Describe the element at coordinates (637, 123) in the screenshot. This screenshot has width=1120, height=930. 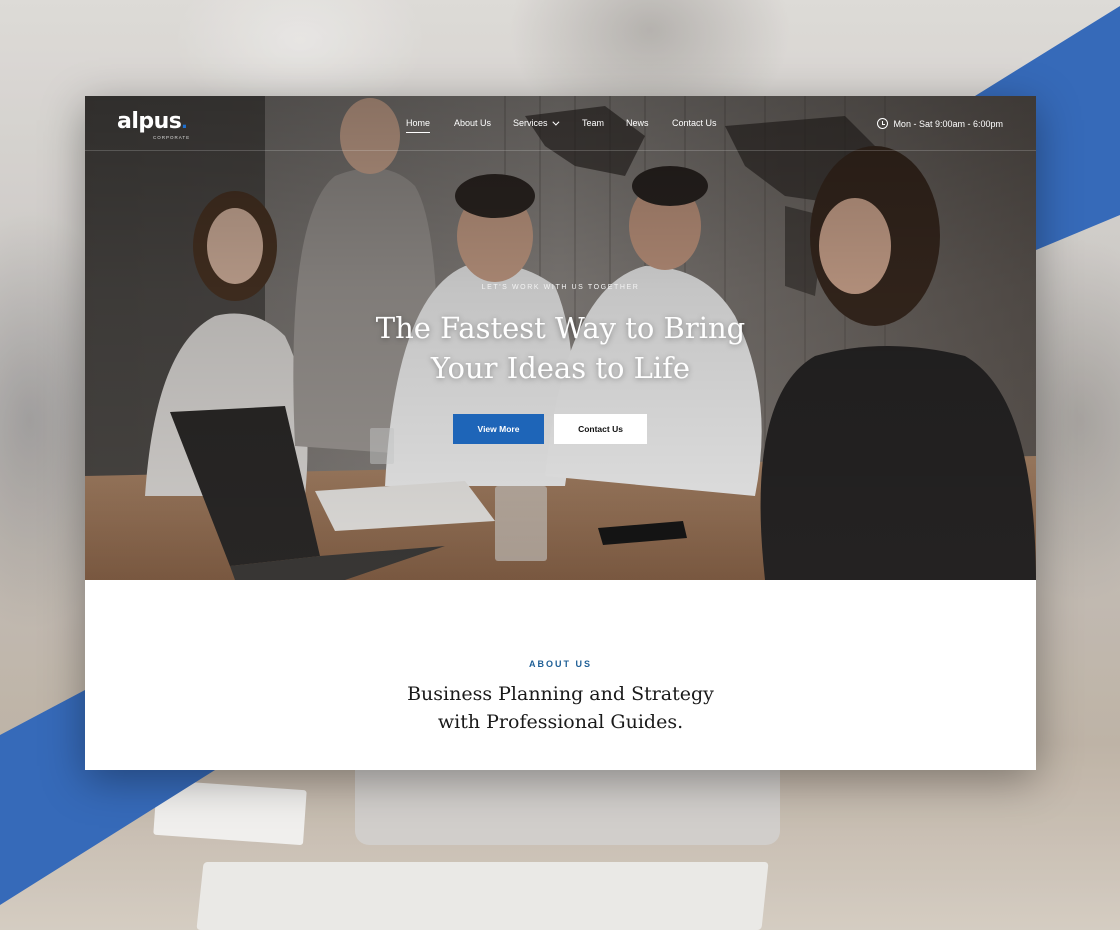
I see `nav-news: News` at that location.